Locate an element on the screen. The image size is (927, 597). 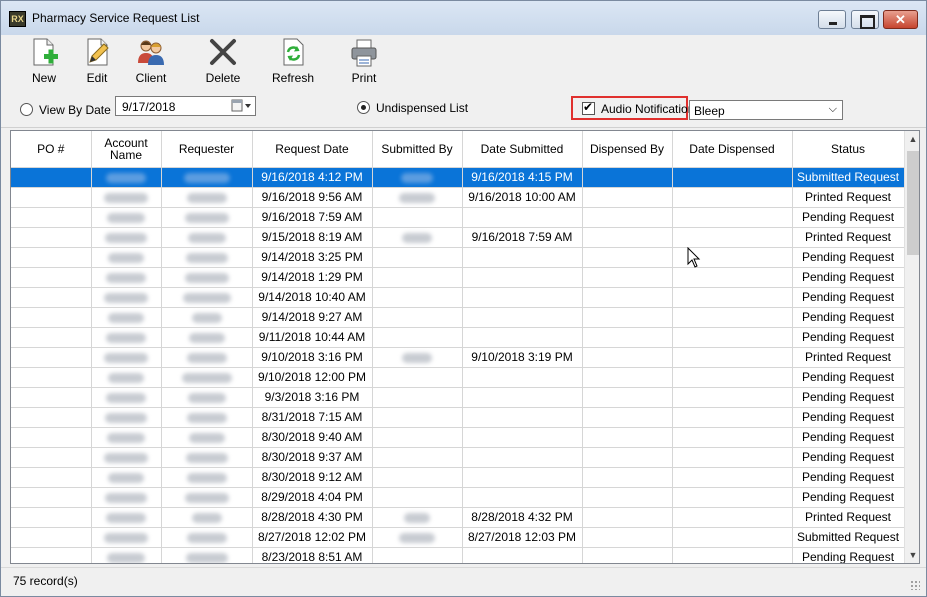
column-header-dispensed-by: Dispensed By is located at coordinates (627, 149).